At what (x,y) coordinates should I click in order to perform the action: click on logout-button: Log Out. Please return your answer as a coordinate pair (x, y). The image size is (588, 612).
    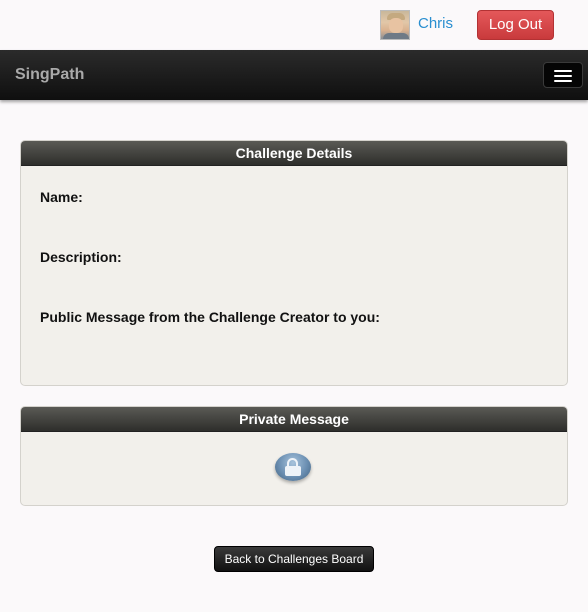
    Looking at the image, I should click on (515, 25).